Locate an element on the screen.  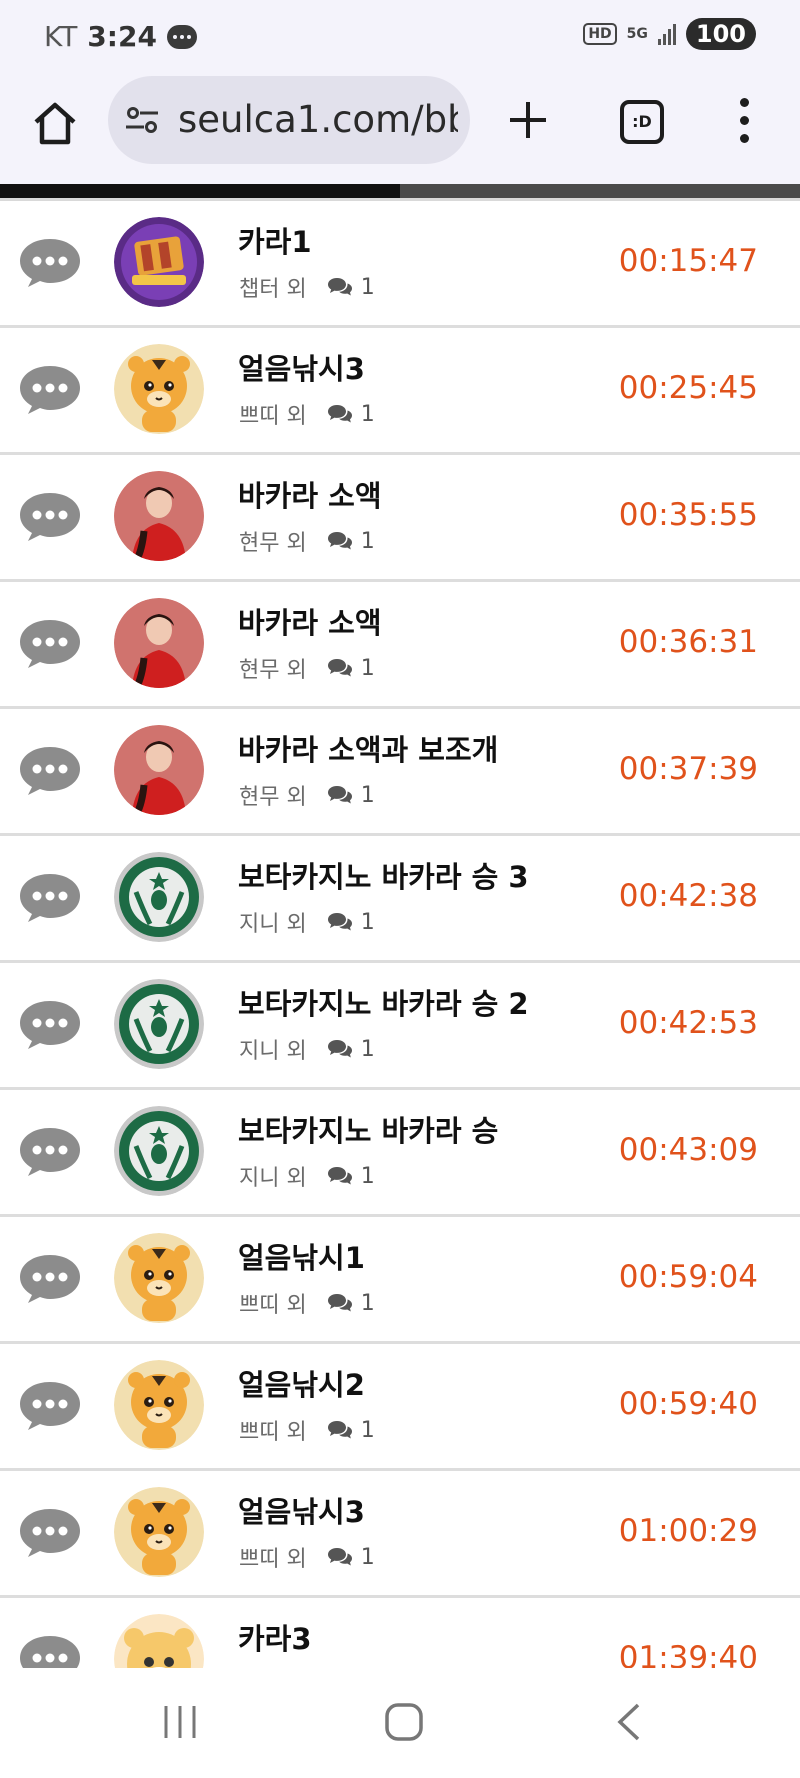
carrier-label: KT is located at coordinates (61, 36).